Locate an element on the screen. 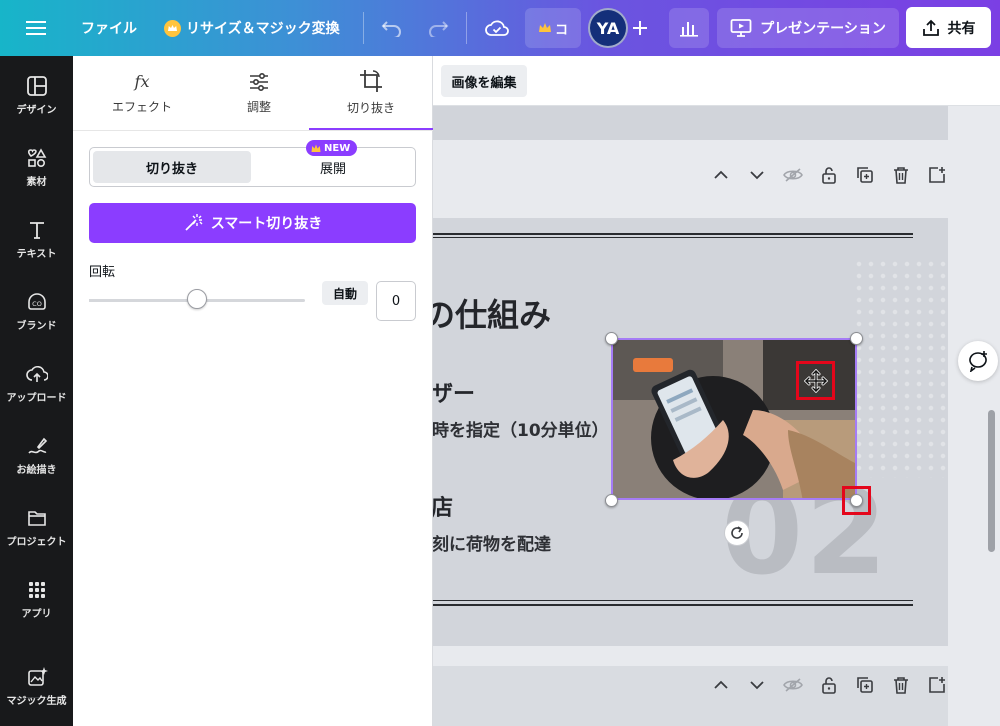 The width and height of the screenshot is (1000, 726). resize-handle-bottom-left is located at coordinates (611, 500).